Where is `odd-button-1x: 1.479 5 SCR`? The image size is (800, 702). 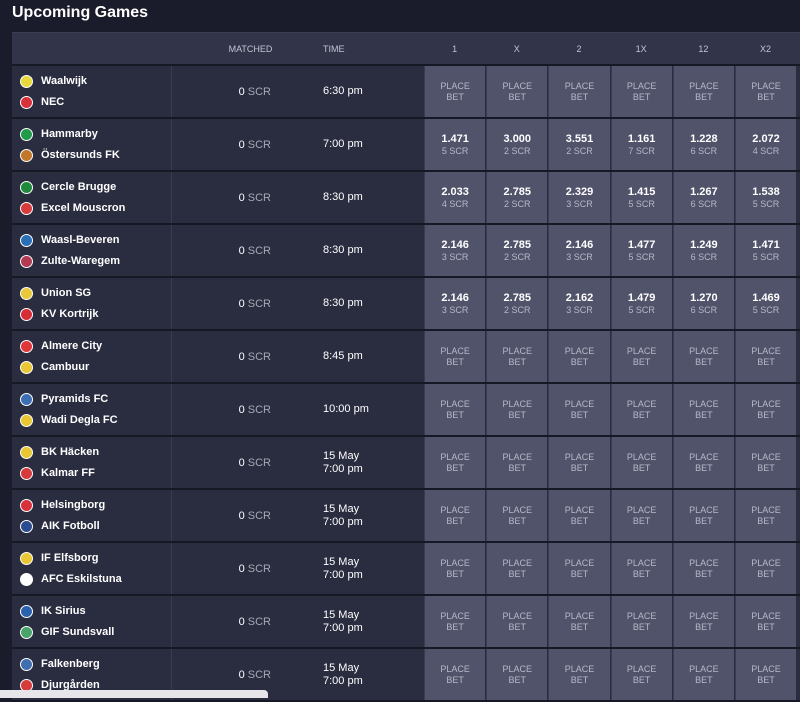
odd-button-1x: 1.479 5 SCR is located at coordinates (641, 303).